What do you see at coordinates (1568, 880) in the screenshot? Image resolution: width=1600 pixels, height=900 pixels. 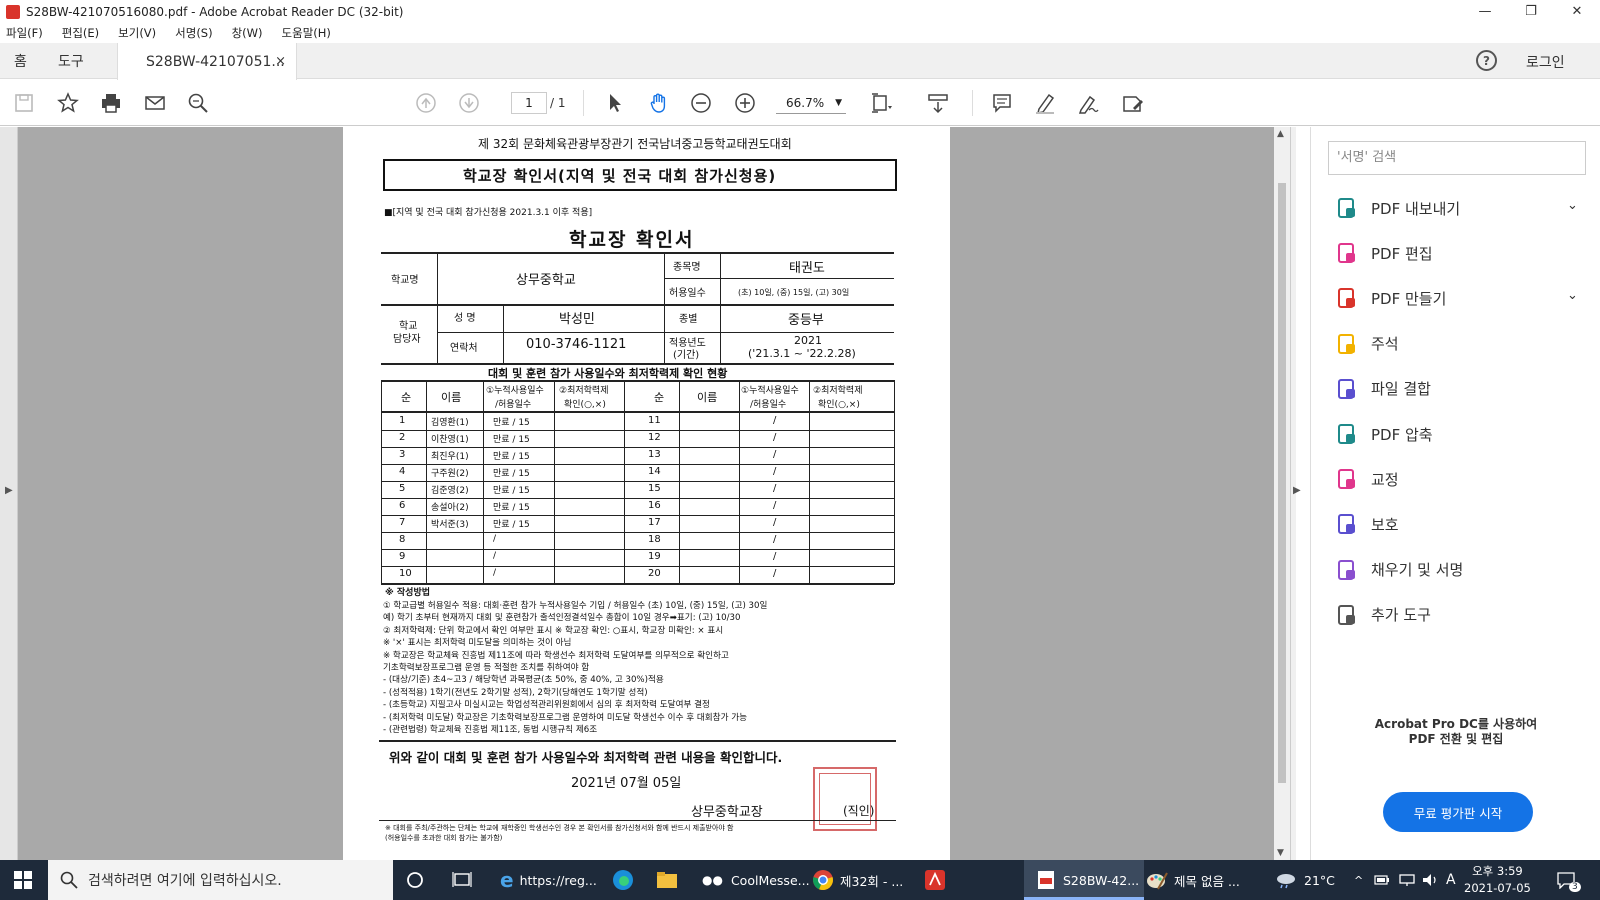 I see `notification-center-icon: 3` at bounding box center [1568, 880].